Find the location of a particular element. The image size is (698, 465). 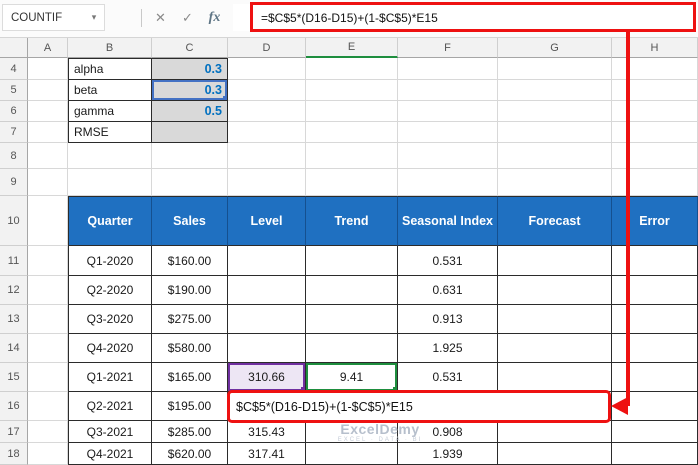

row-header-6: 6 is located at coordinates (14, 111).